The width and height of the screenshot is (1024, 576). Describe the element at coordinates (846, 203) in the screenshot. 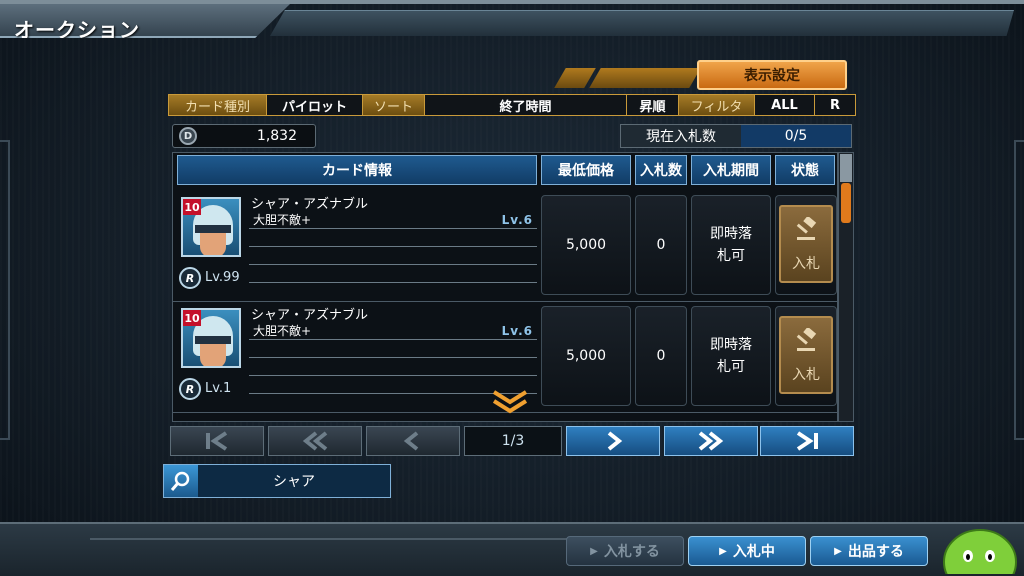

I see `scrollbar-thumb` at that location.